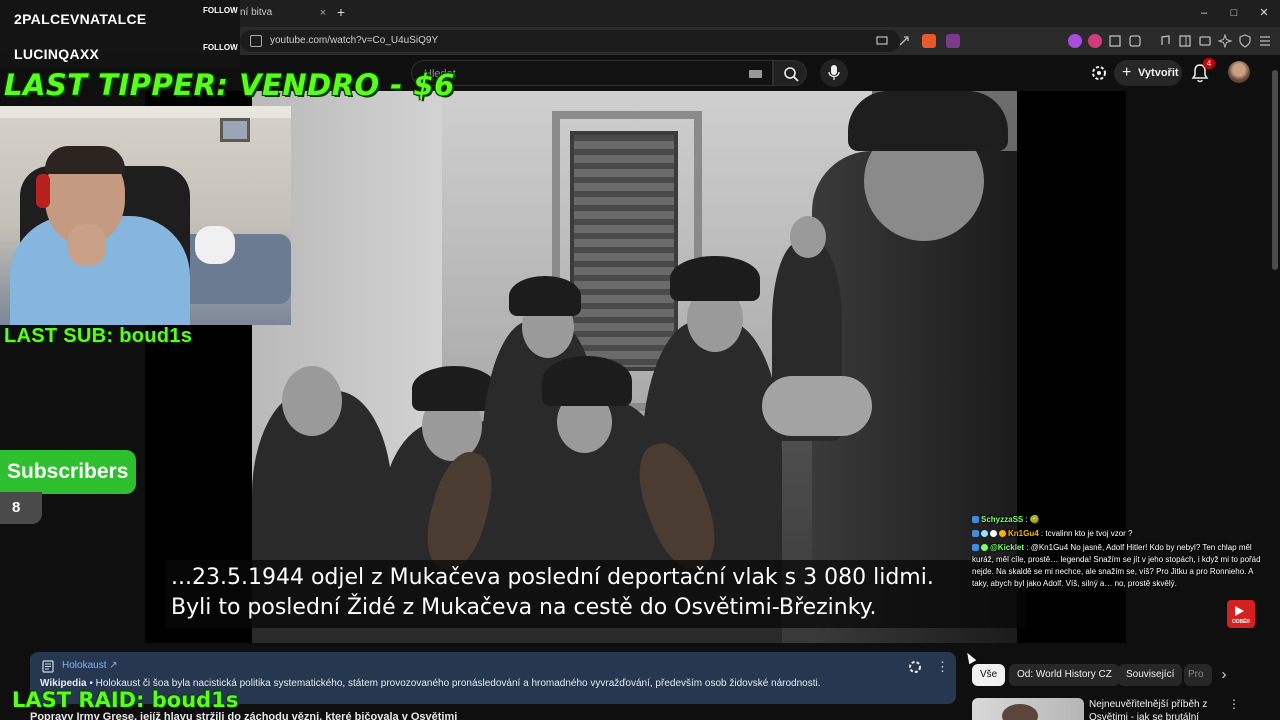 This screenshot has width=1280, height=720. What do you see at coordinates (256, 12) in the screenshot?
I see `tab-title: ní bitva` at bounding box center [256, 12].